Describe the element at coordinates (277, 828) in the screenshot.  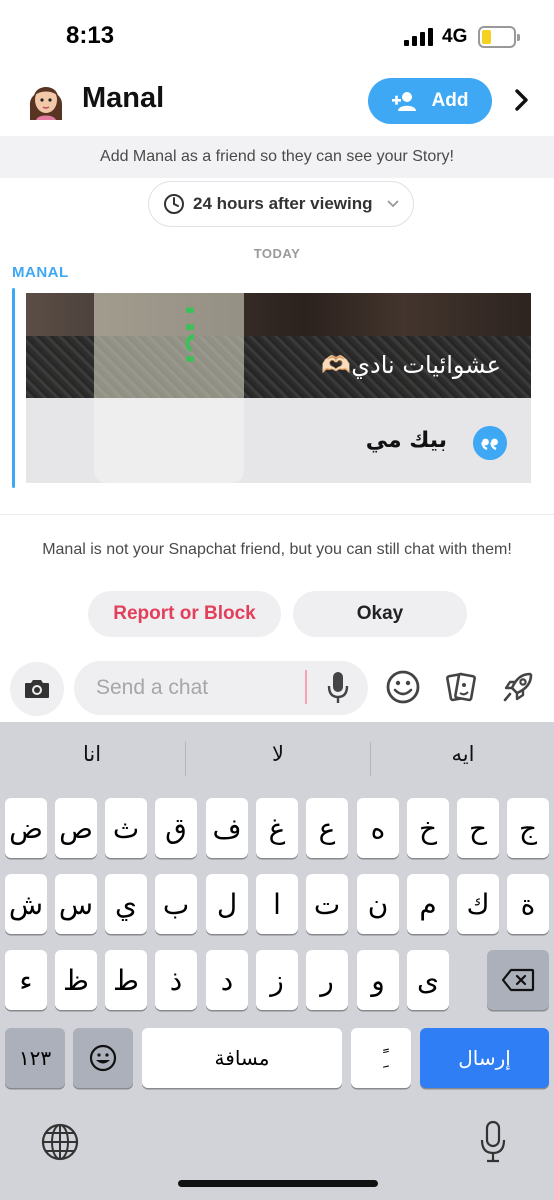
I see `key: غ` at that location.